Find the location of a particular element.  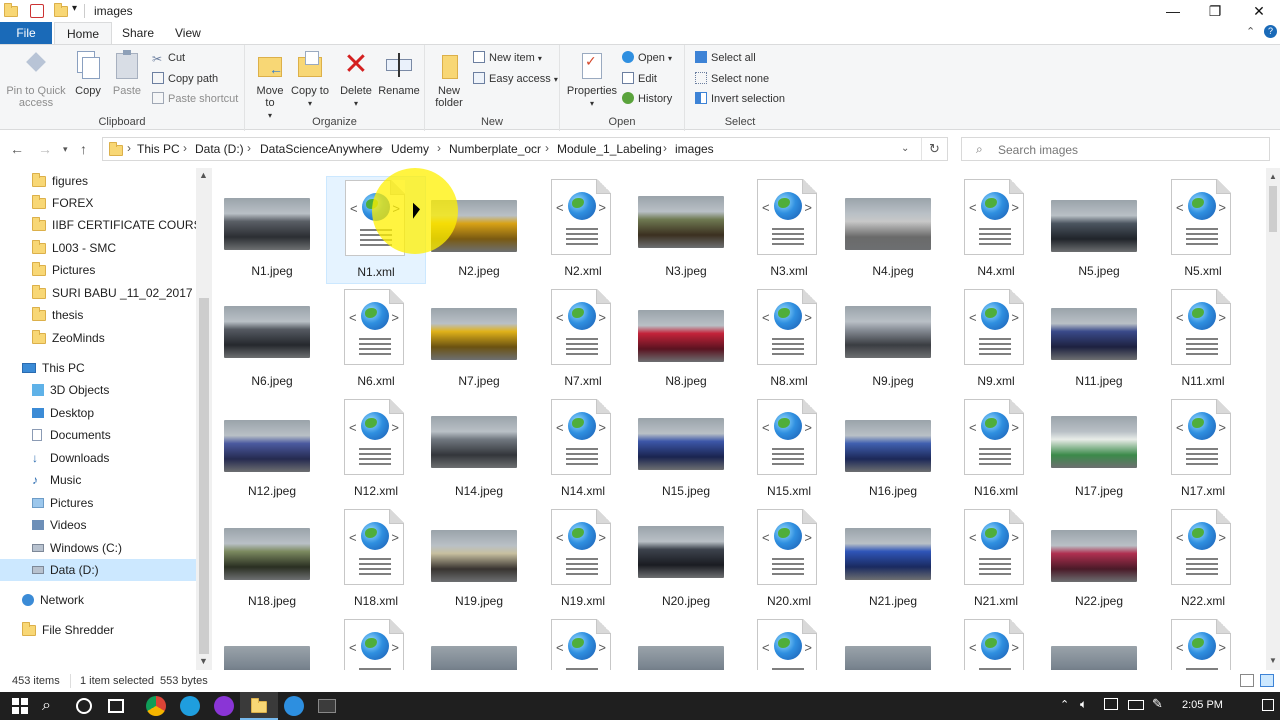

up-arrow-icon: ↑ is located at coordinates (83, 149).